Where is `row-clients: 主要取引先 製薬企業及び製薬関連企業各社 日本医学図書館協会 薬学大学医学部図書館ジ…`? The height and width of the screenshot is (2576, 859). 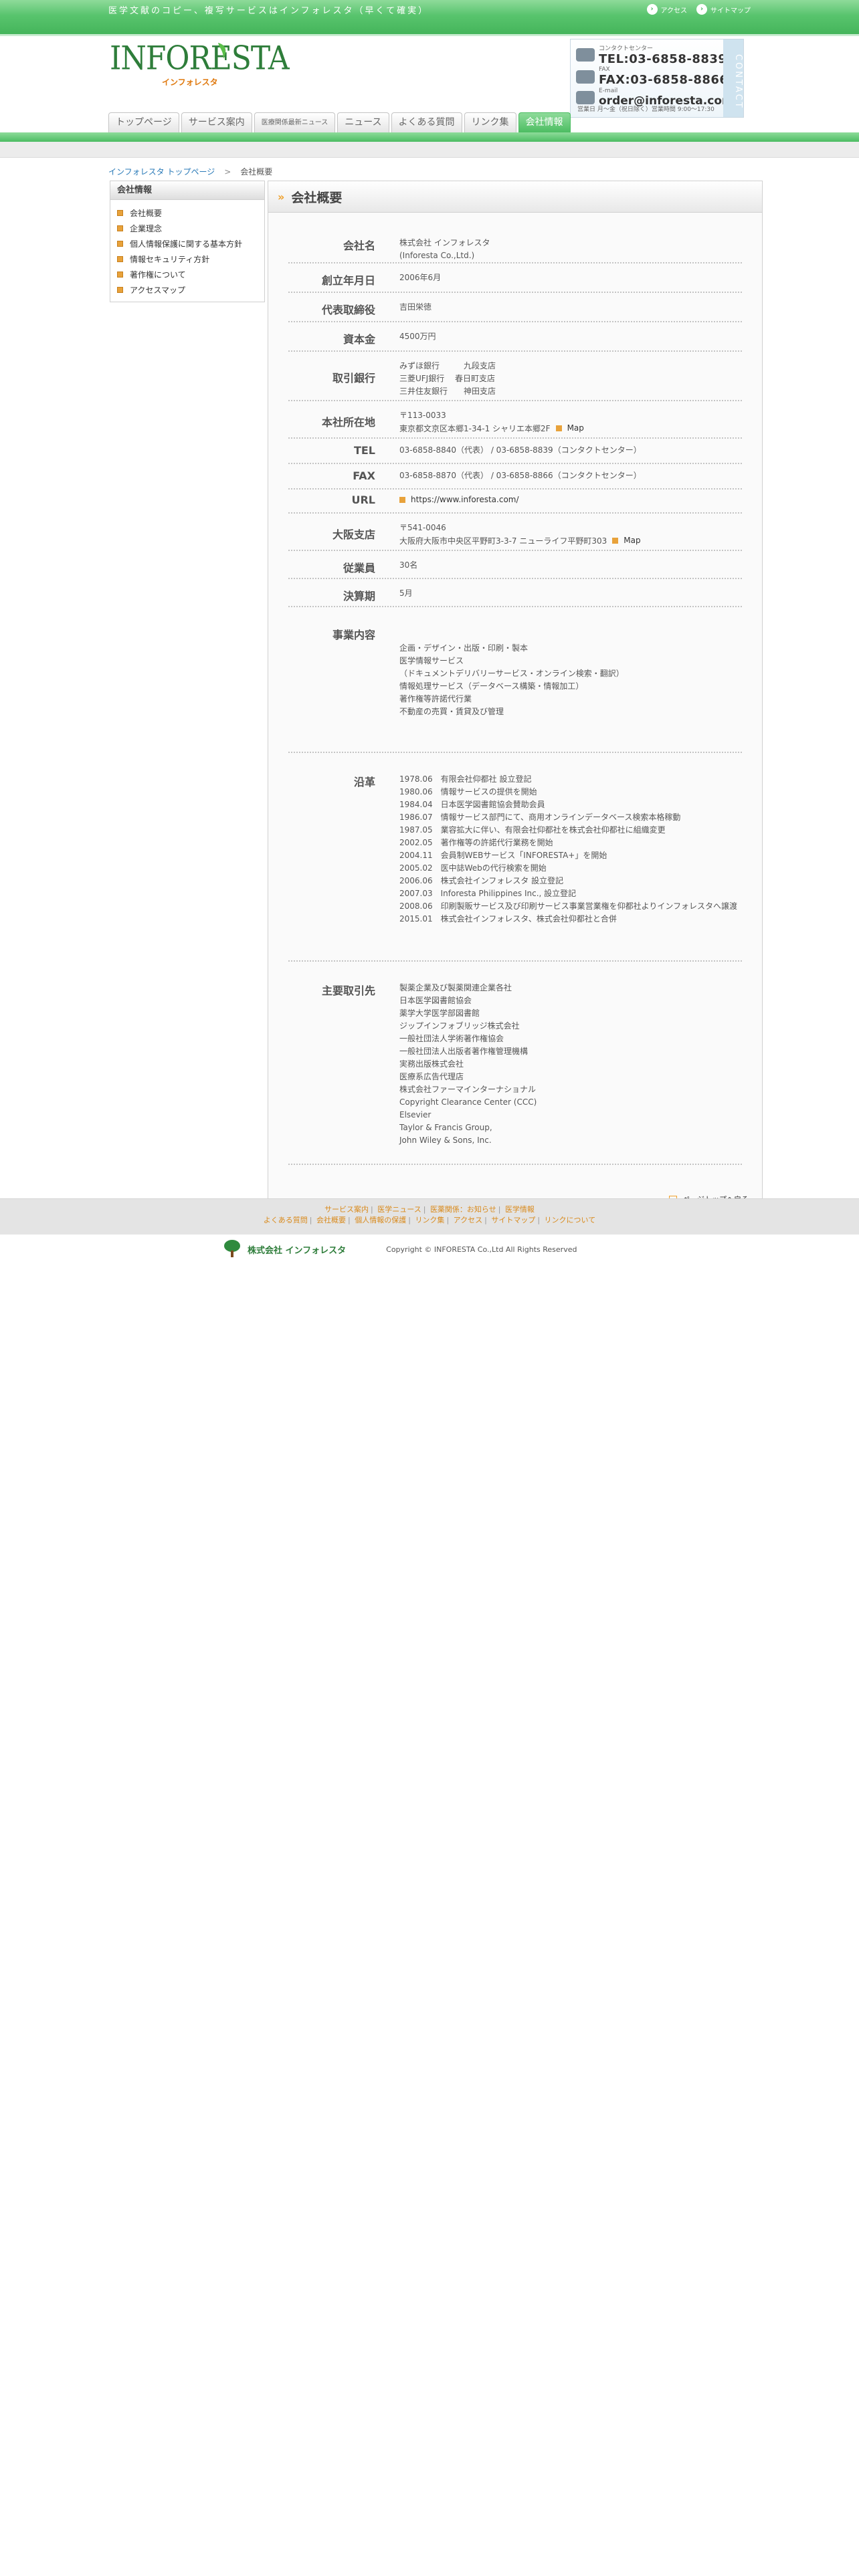 row-clients: 主要取引先 製薬企業及び製薬関連企業各社 日本医学図書館協会 薬学大学医学部図書館ジ… is located at coordinates (515, 1063).